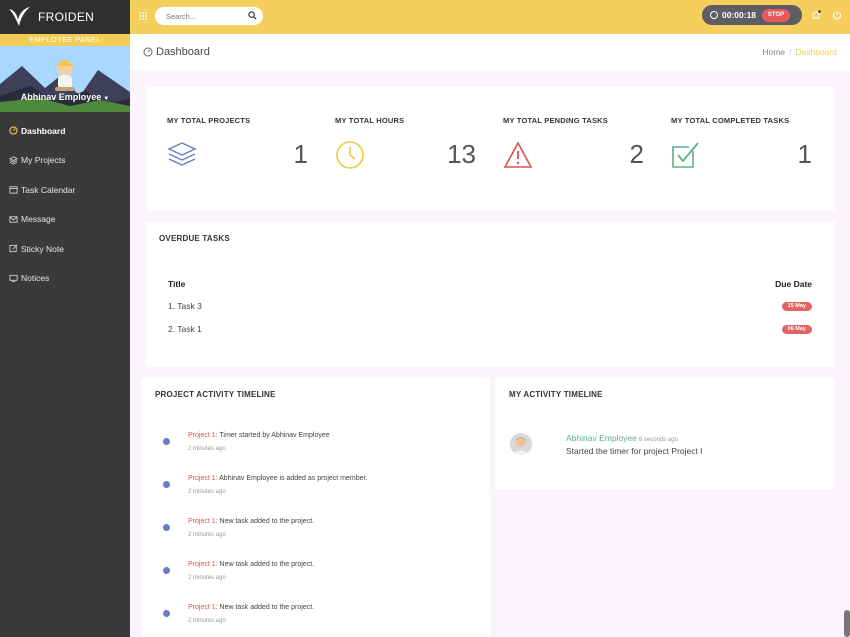 The width and height of the screenshot is (850, 637). What do you see at coordinates (658, 440) in the screenshot?
I see `activity-ago: 6 seconds ago` at bounding box center [658, 440].